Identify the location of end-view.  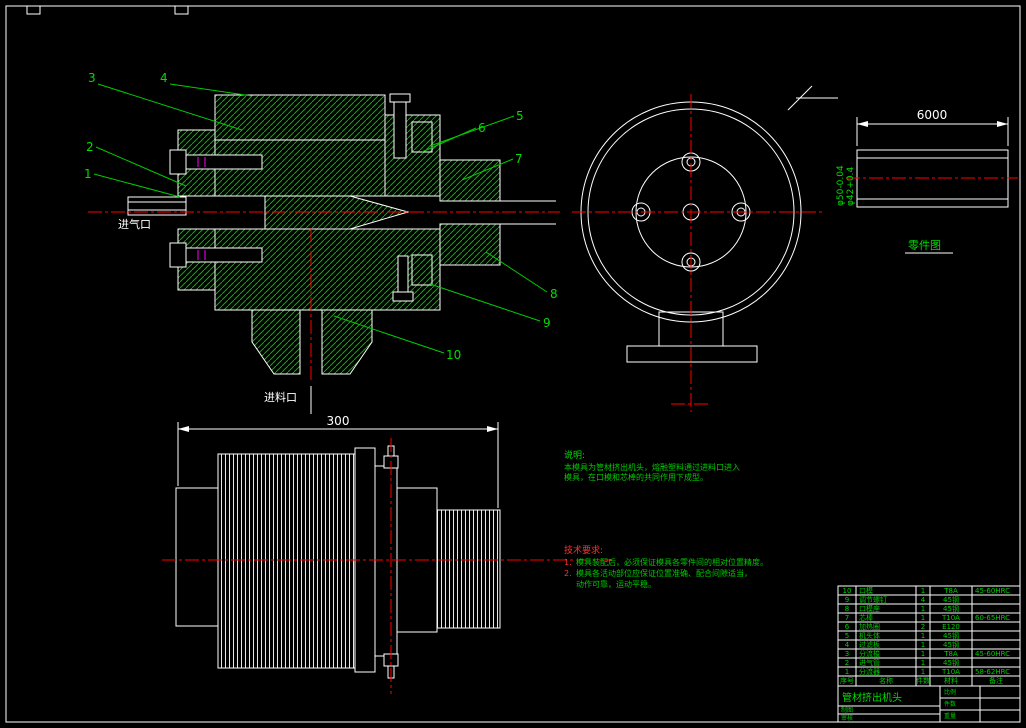
(705, 248).